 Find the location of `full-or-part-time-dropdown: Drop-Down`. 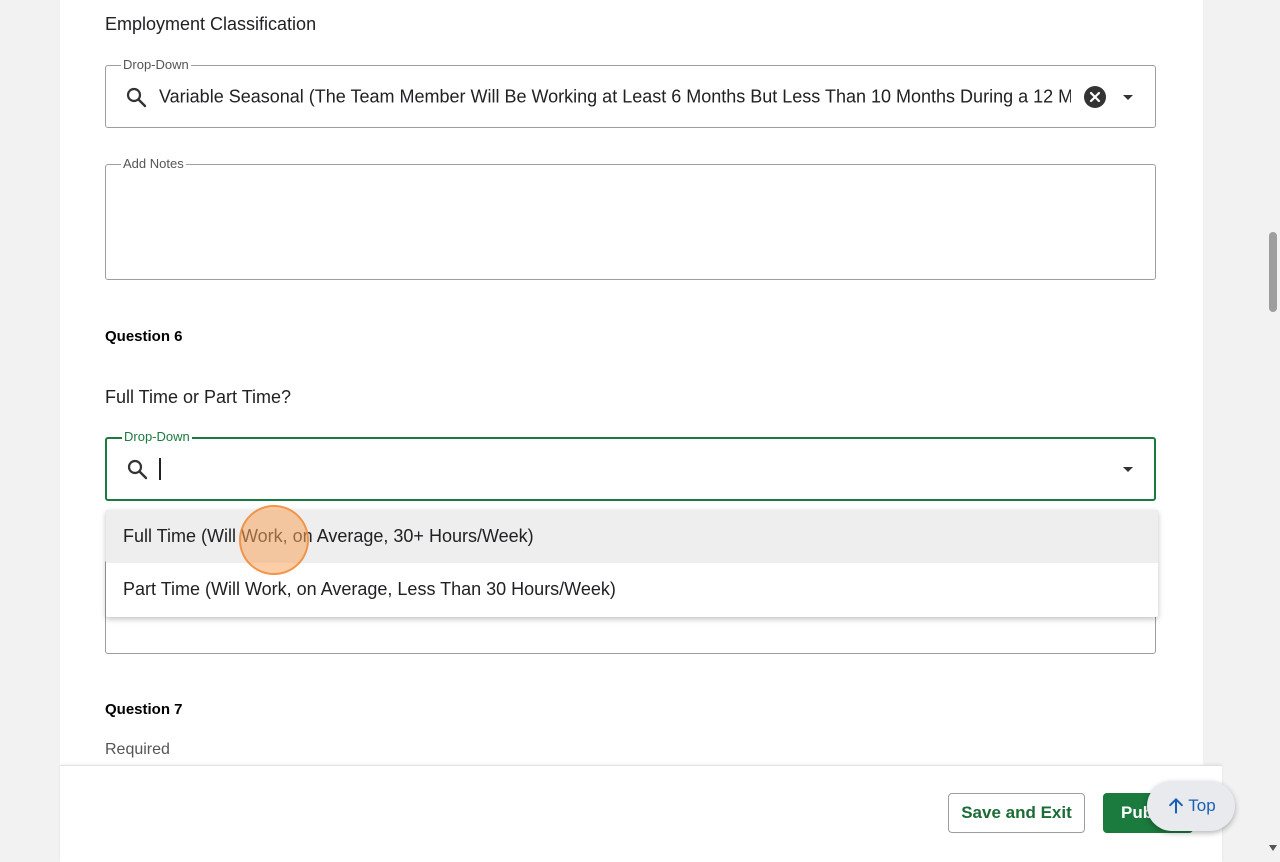

full-or-part-time-dropdown: Drop-Down is located at coordinates (630, 465).